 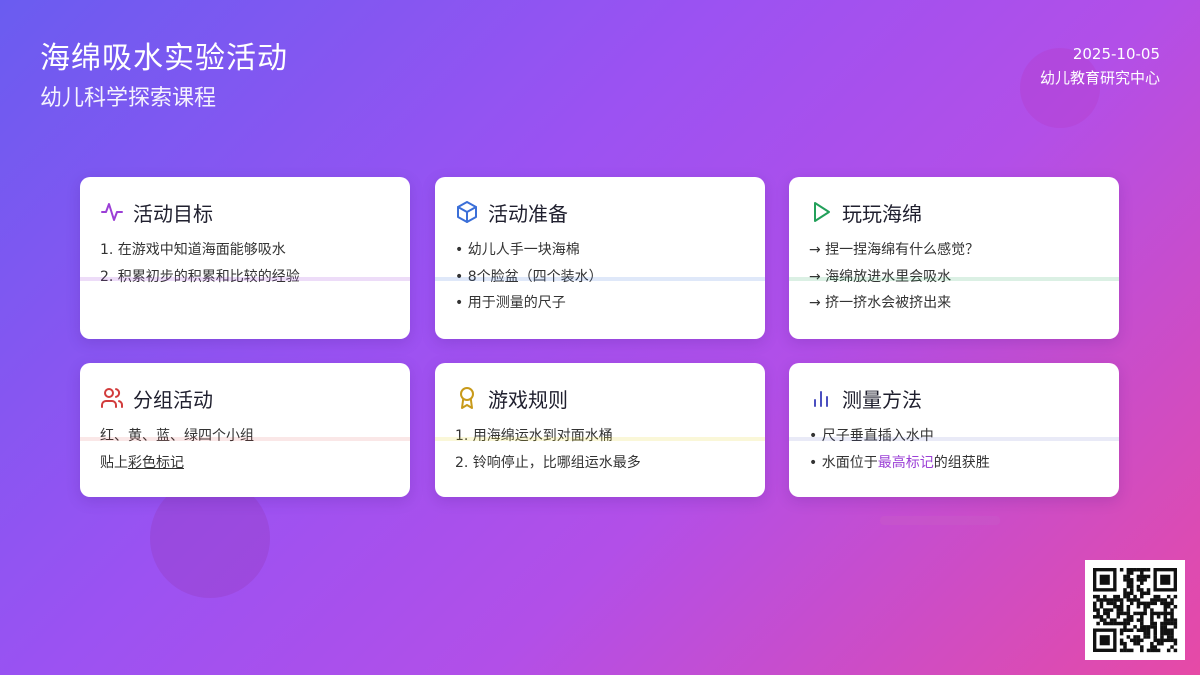 I want to click on card-body: 1. 用海绵运水到对面水桶 2. 铃响停止，比哪组运水最多, so click(x=600, y=449).